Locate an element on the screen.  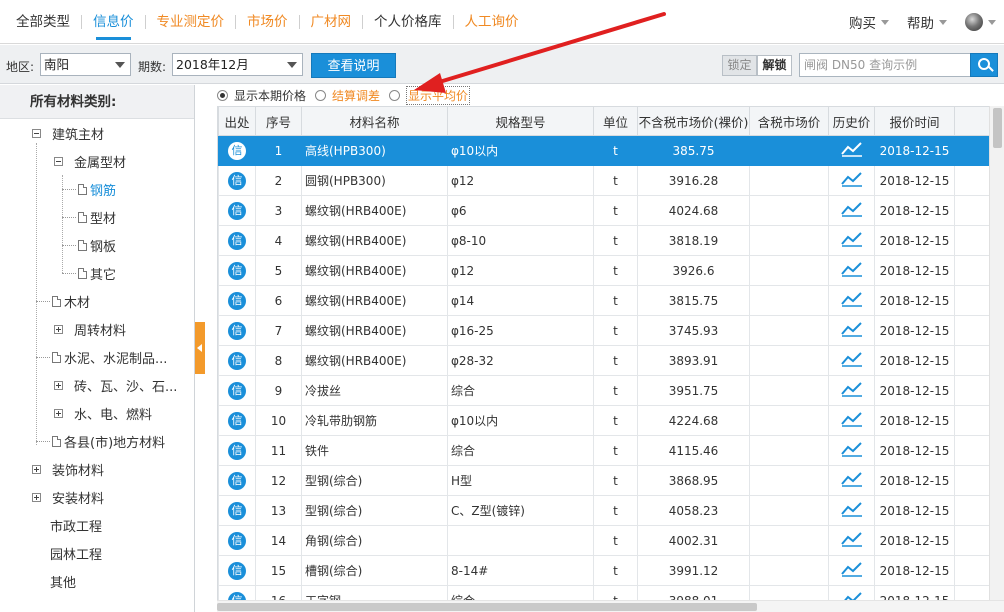
search-input: 闸阀 DN50 查询示例 is located at coordinates (885, 65).